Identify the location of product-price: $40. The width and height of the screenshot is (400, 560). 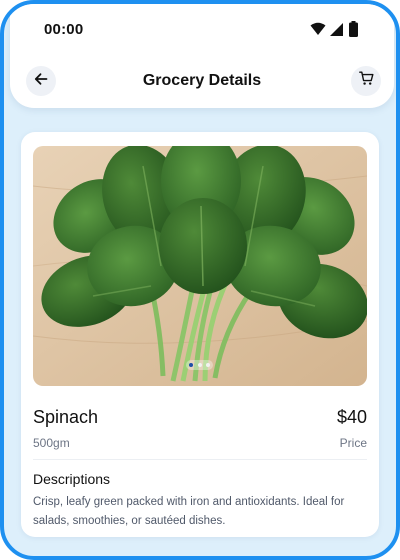
(351, 417).